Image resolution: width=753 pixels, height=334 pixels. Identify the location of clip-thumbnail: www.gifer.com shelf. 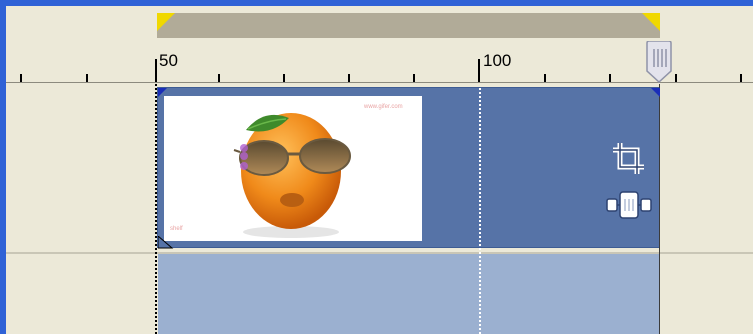
(293, 168).